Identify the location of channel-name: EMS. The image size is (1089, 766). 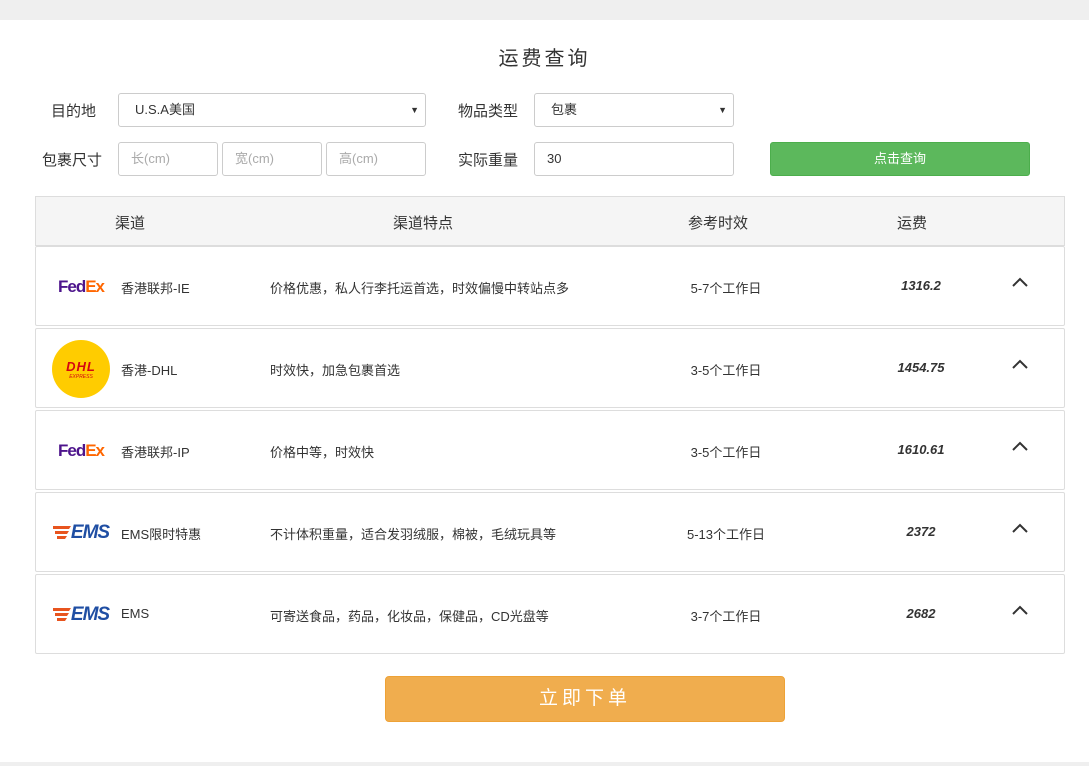
(135, 613).